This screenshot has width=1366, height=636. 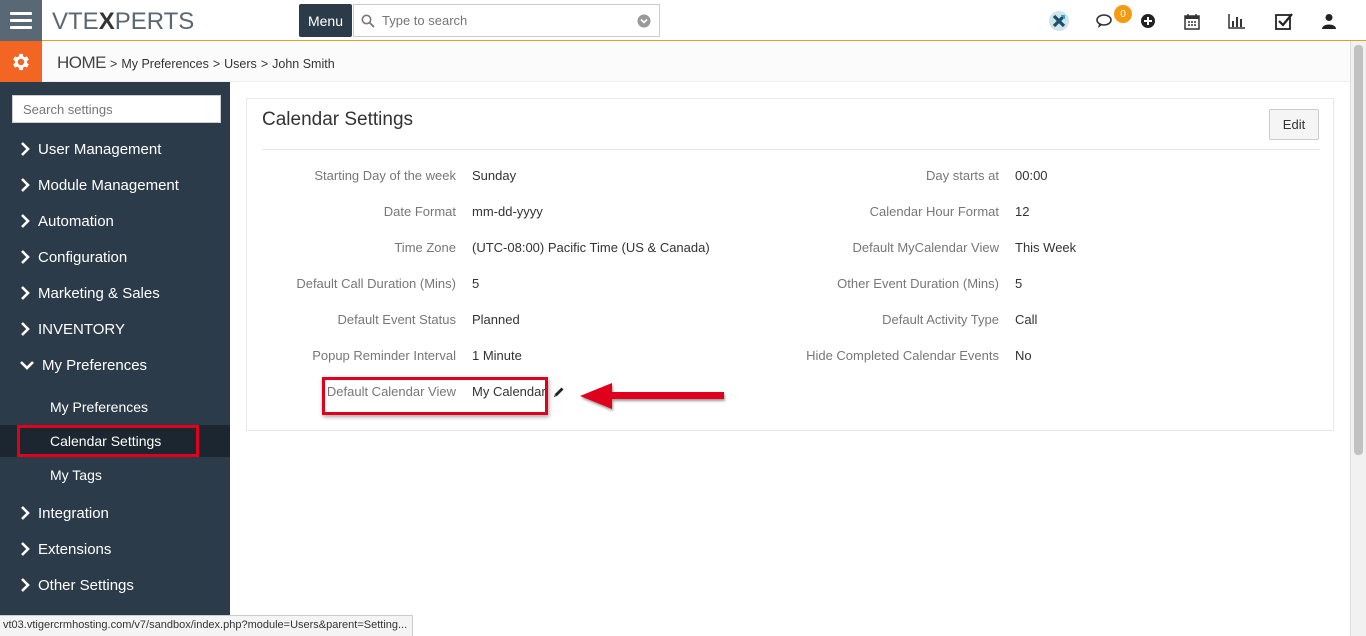 I want to click on sidebar-subitem-calendar-settings: Calendar Settings, so click(x=115, y=441).